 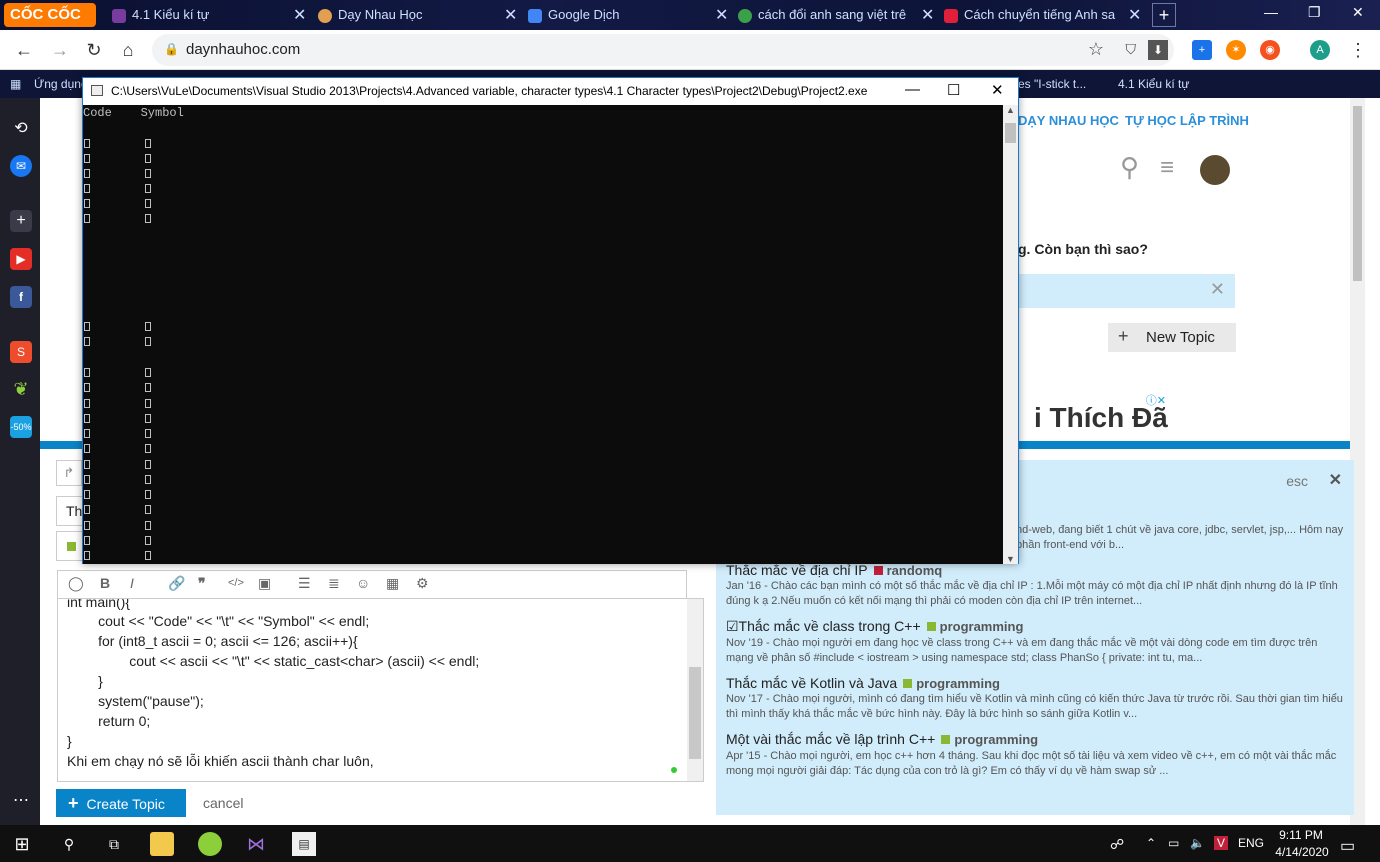 I want to click on code-icon: </>, so click(x=236, y=583).